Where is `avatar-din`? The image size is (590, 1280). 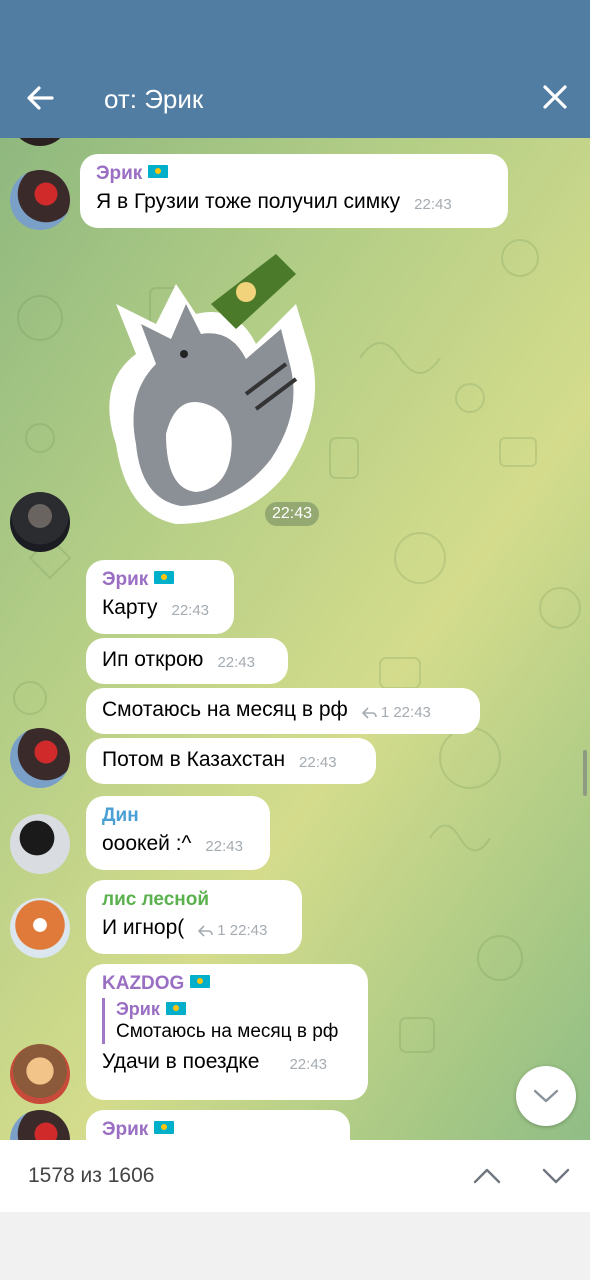 avatar-din is located at coordinates (40, 844).